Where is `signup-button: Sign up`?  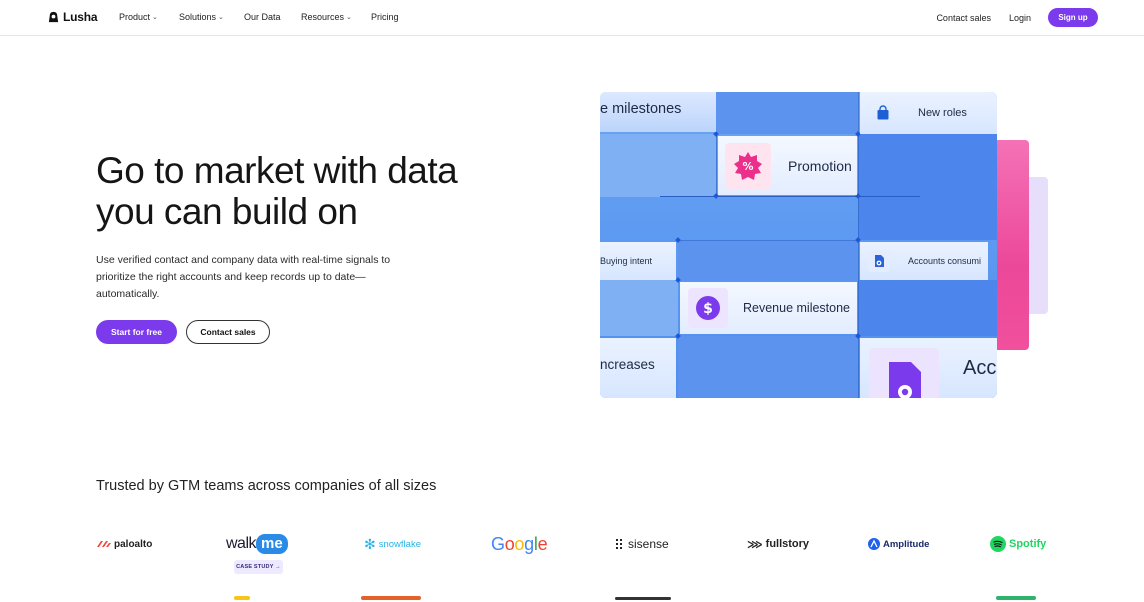 signup-button: Sign up is located at coordinates (1073, 17).